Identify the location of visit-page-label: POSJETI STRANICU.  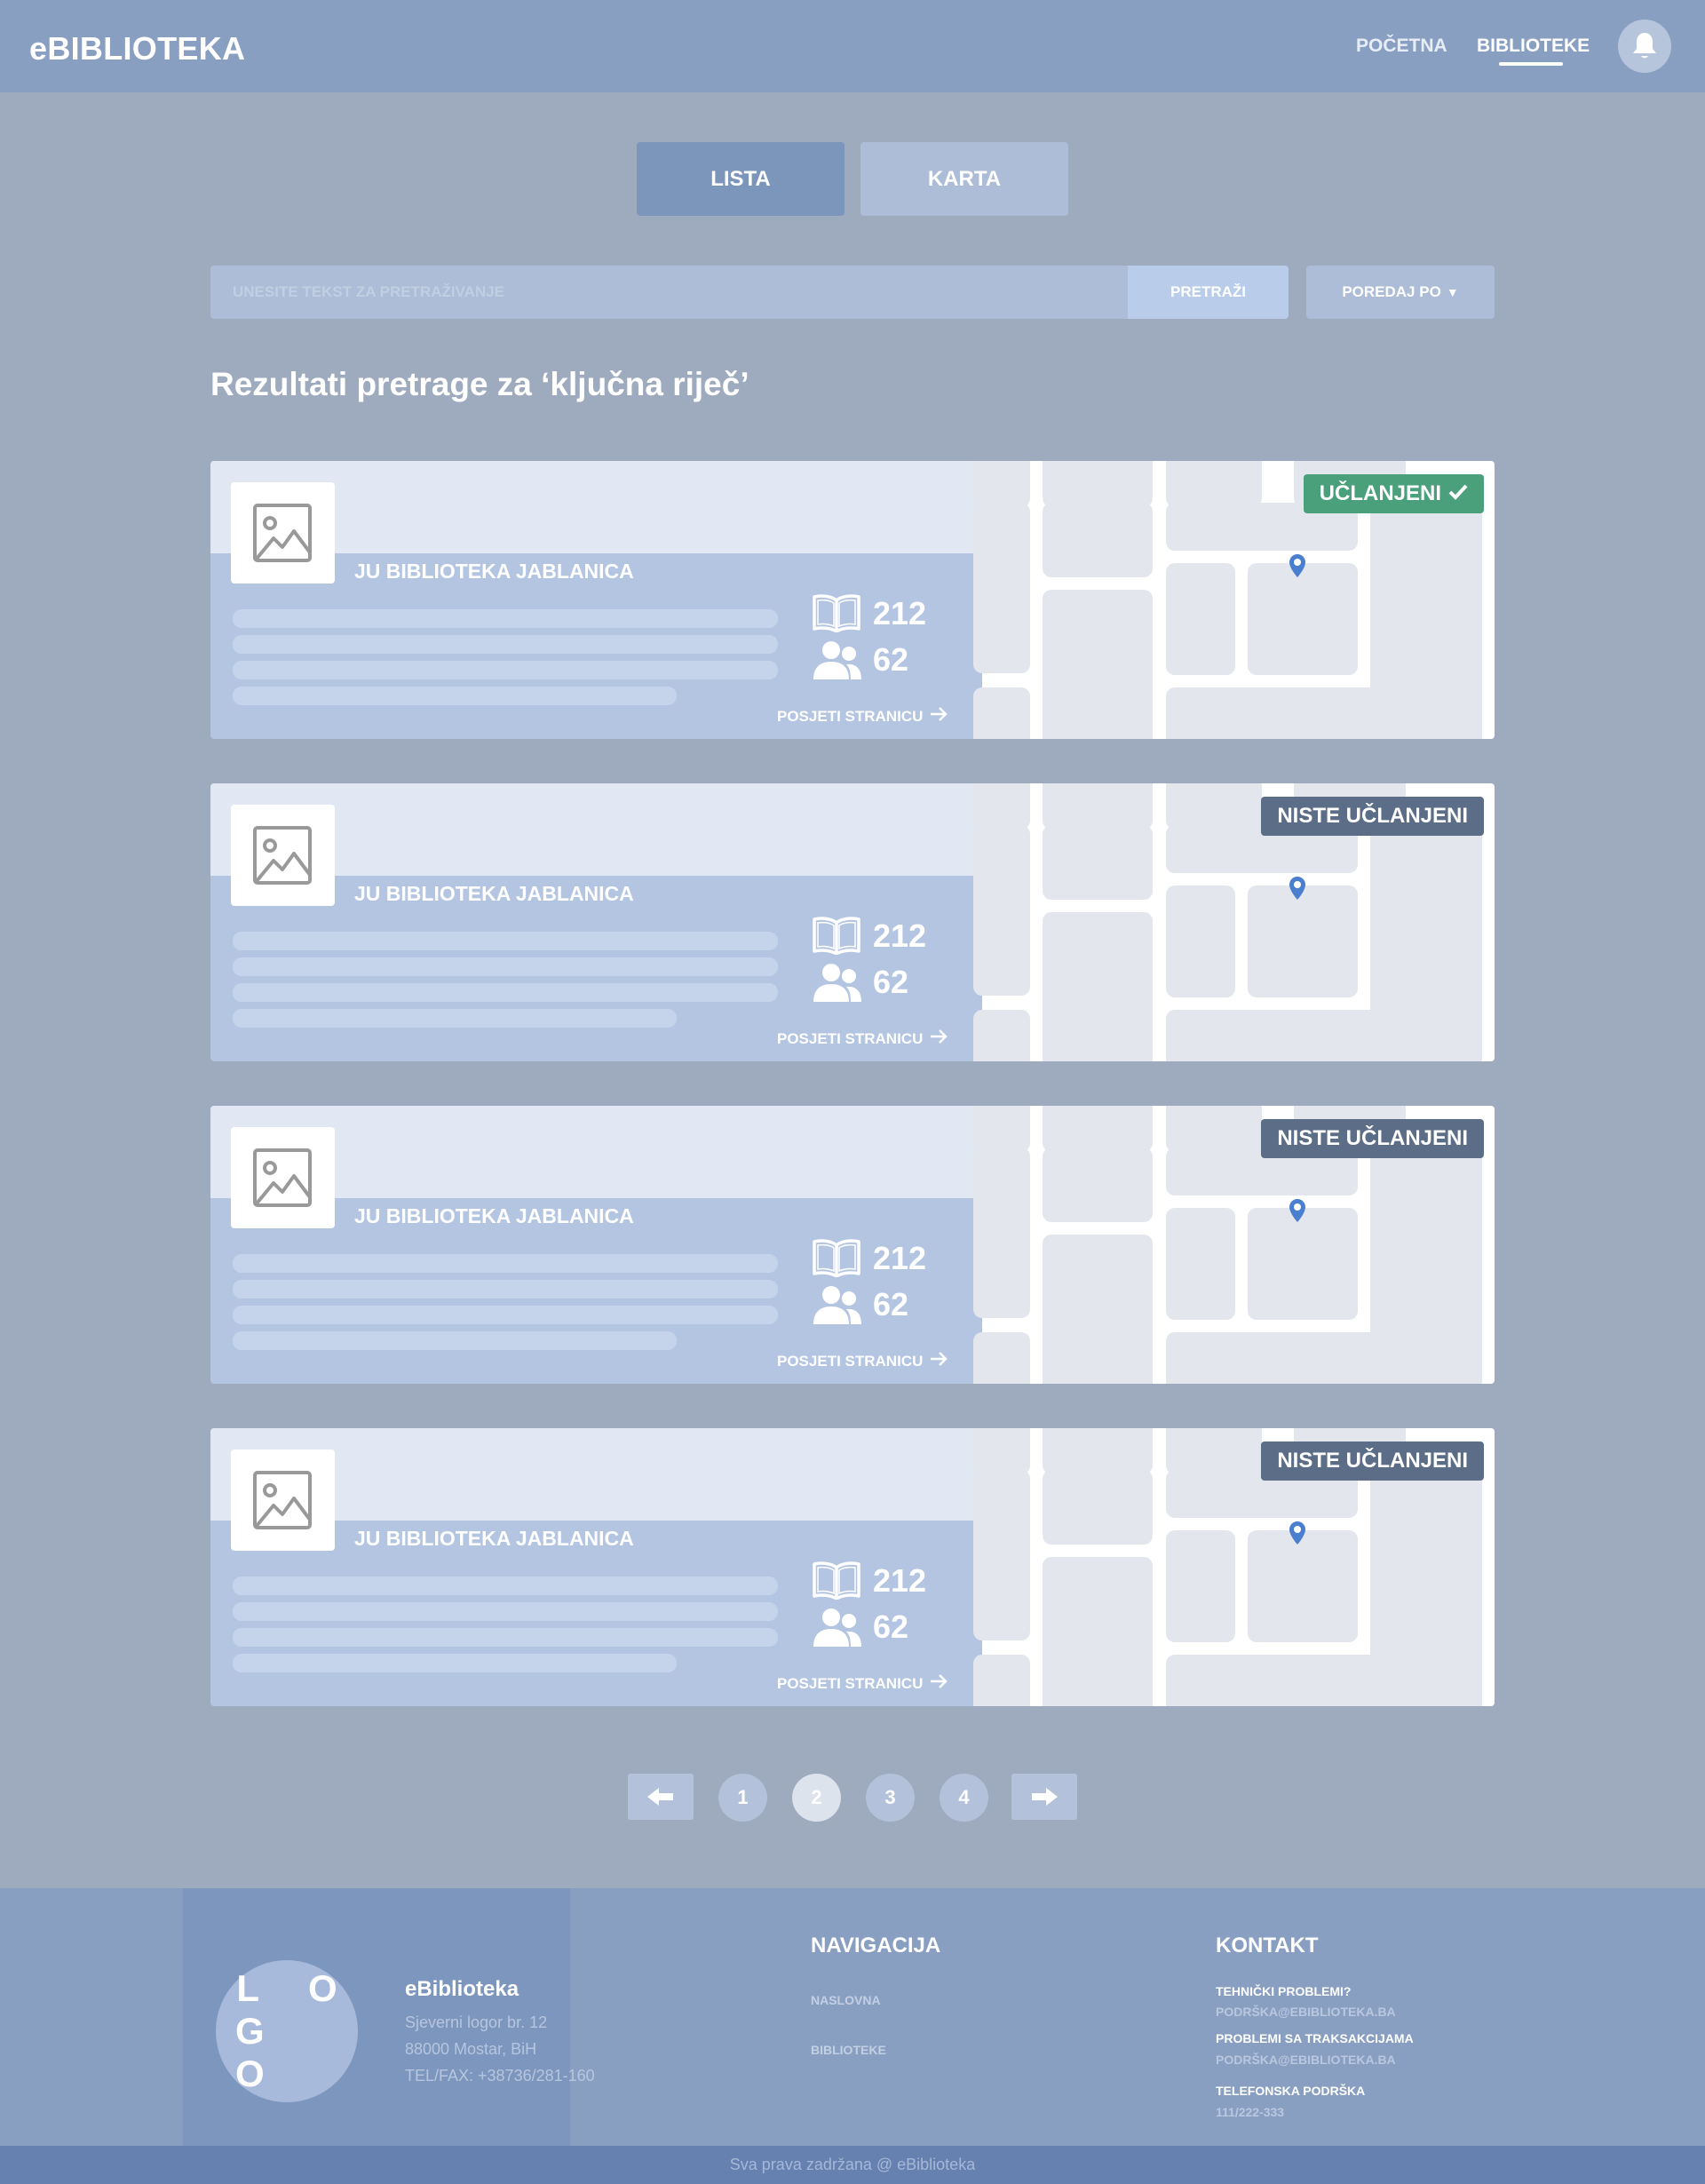
(851, 1361).